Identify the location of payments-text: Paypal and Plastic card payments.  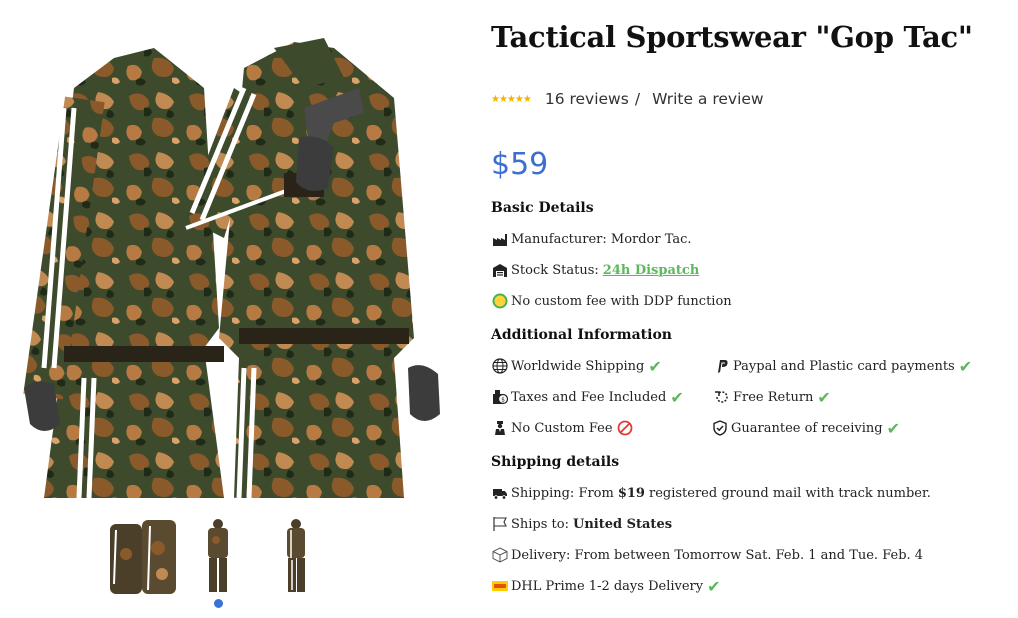
(844, 366).